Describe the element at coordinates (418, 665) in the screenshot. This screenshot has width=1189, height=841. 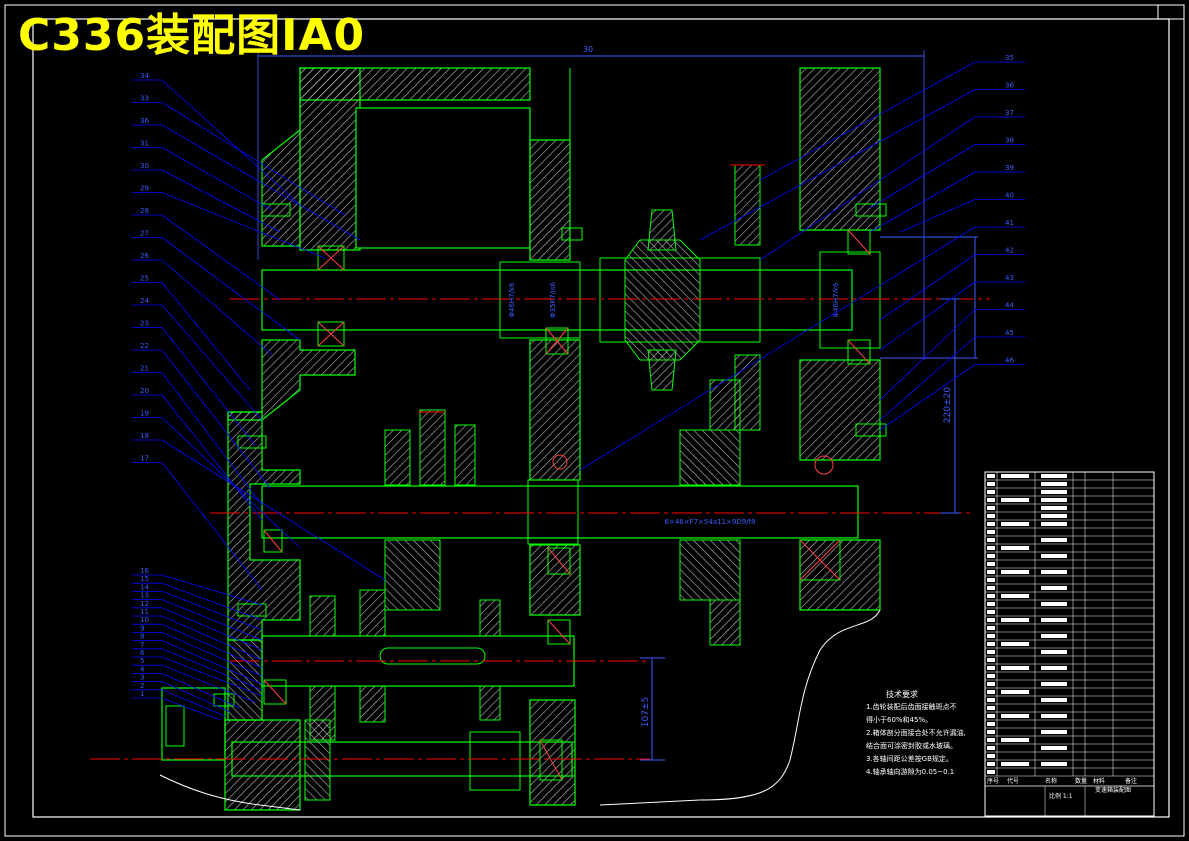
I see `lower-shaft` at that location.